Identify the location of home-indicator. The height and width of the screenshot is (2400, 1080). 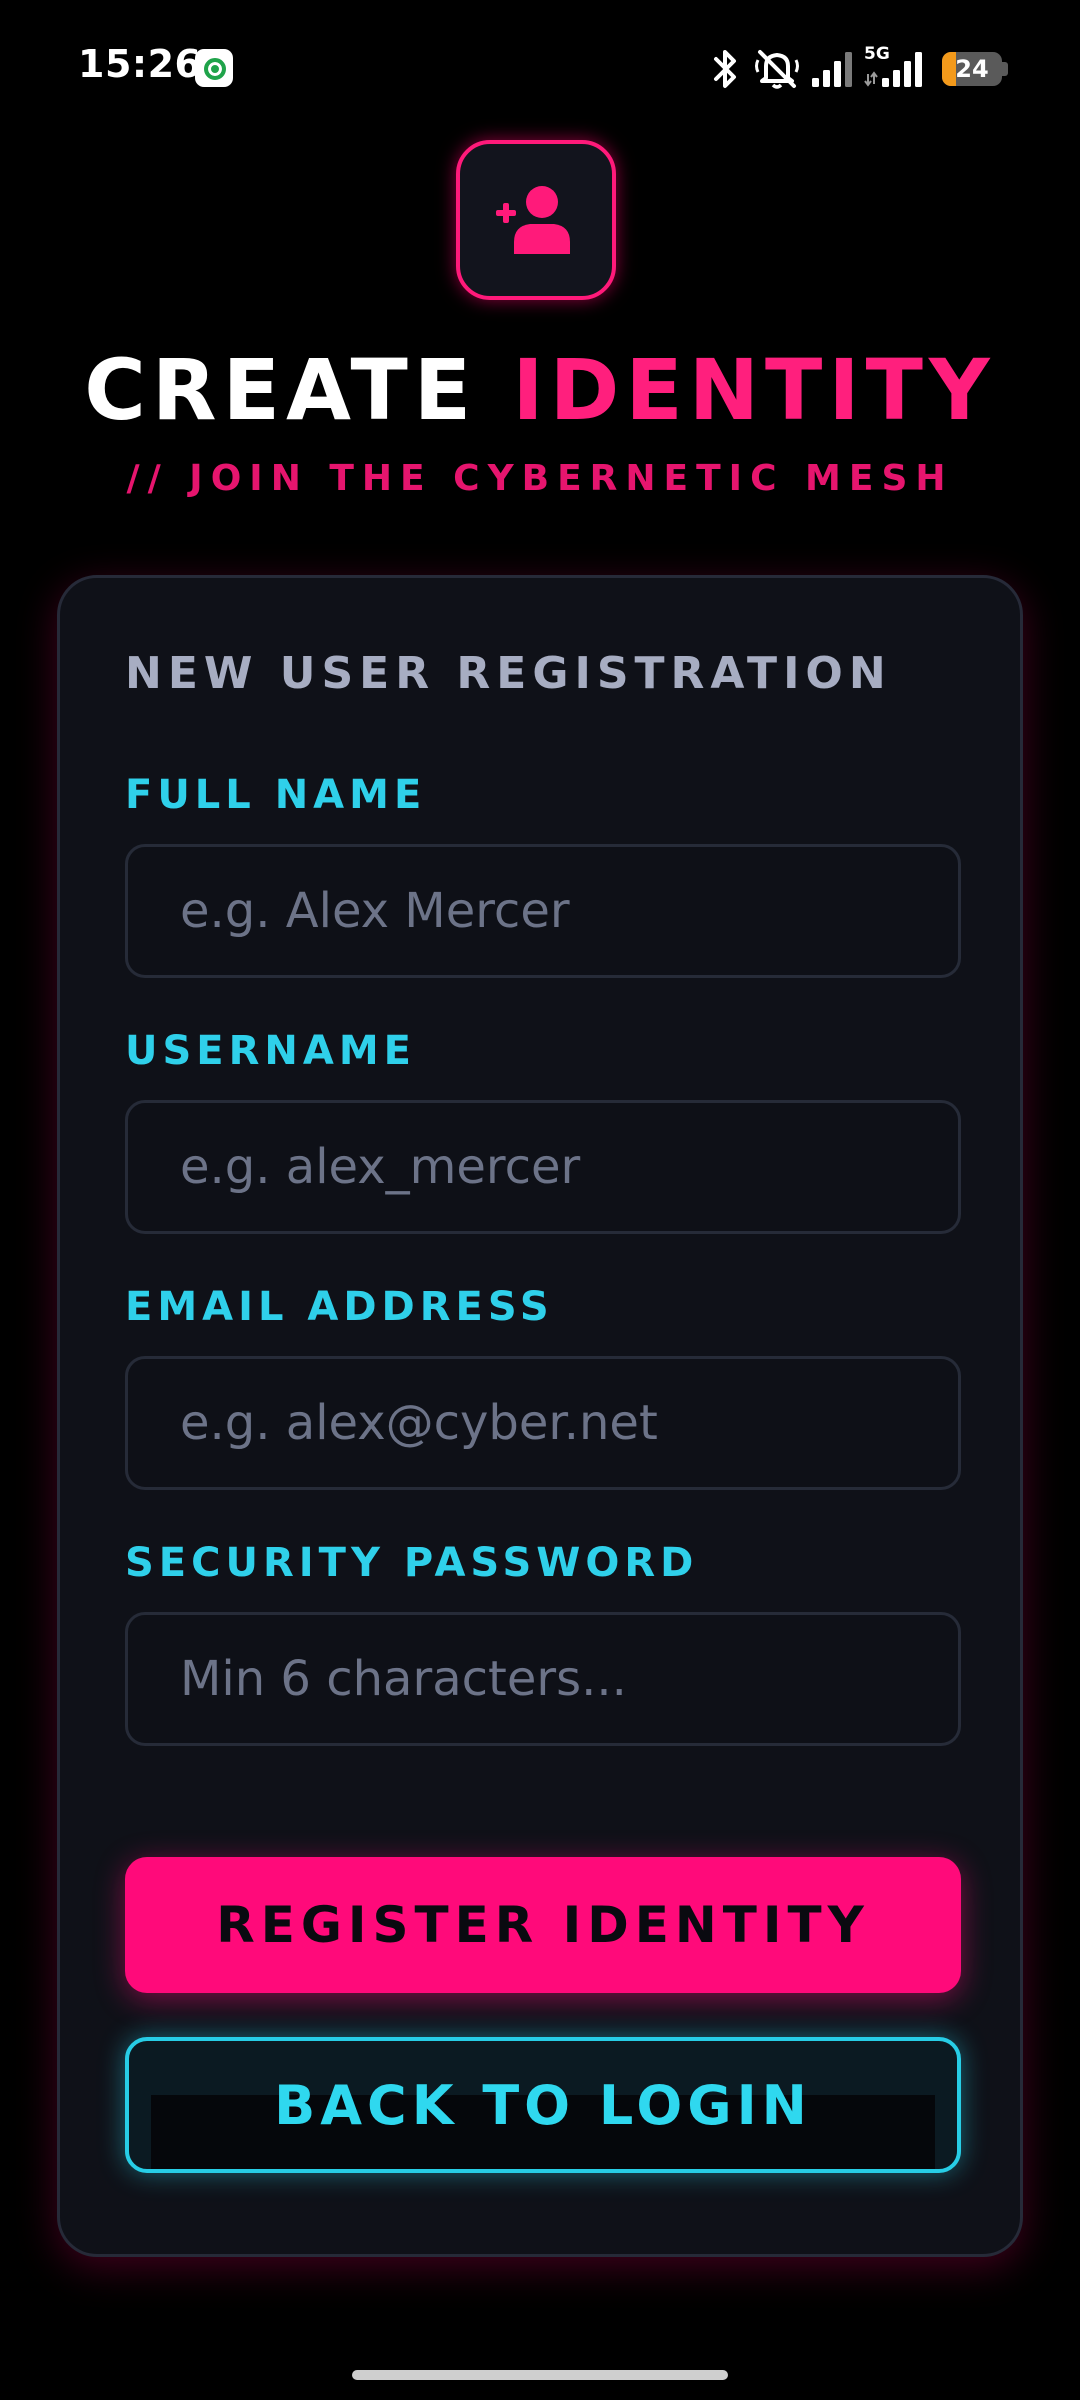
(540, 2375).